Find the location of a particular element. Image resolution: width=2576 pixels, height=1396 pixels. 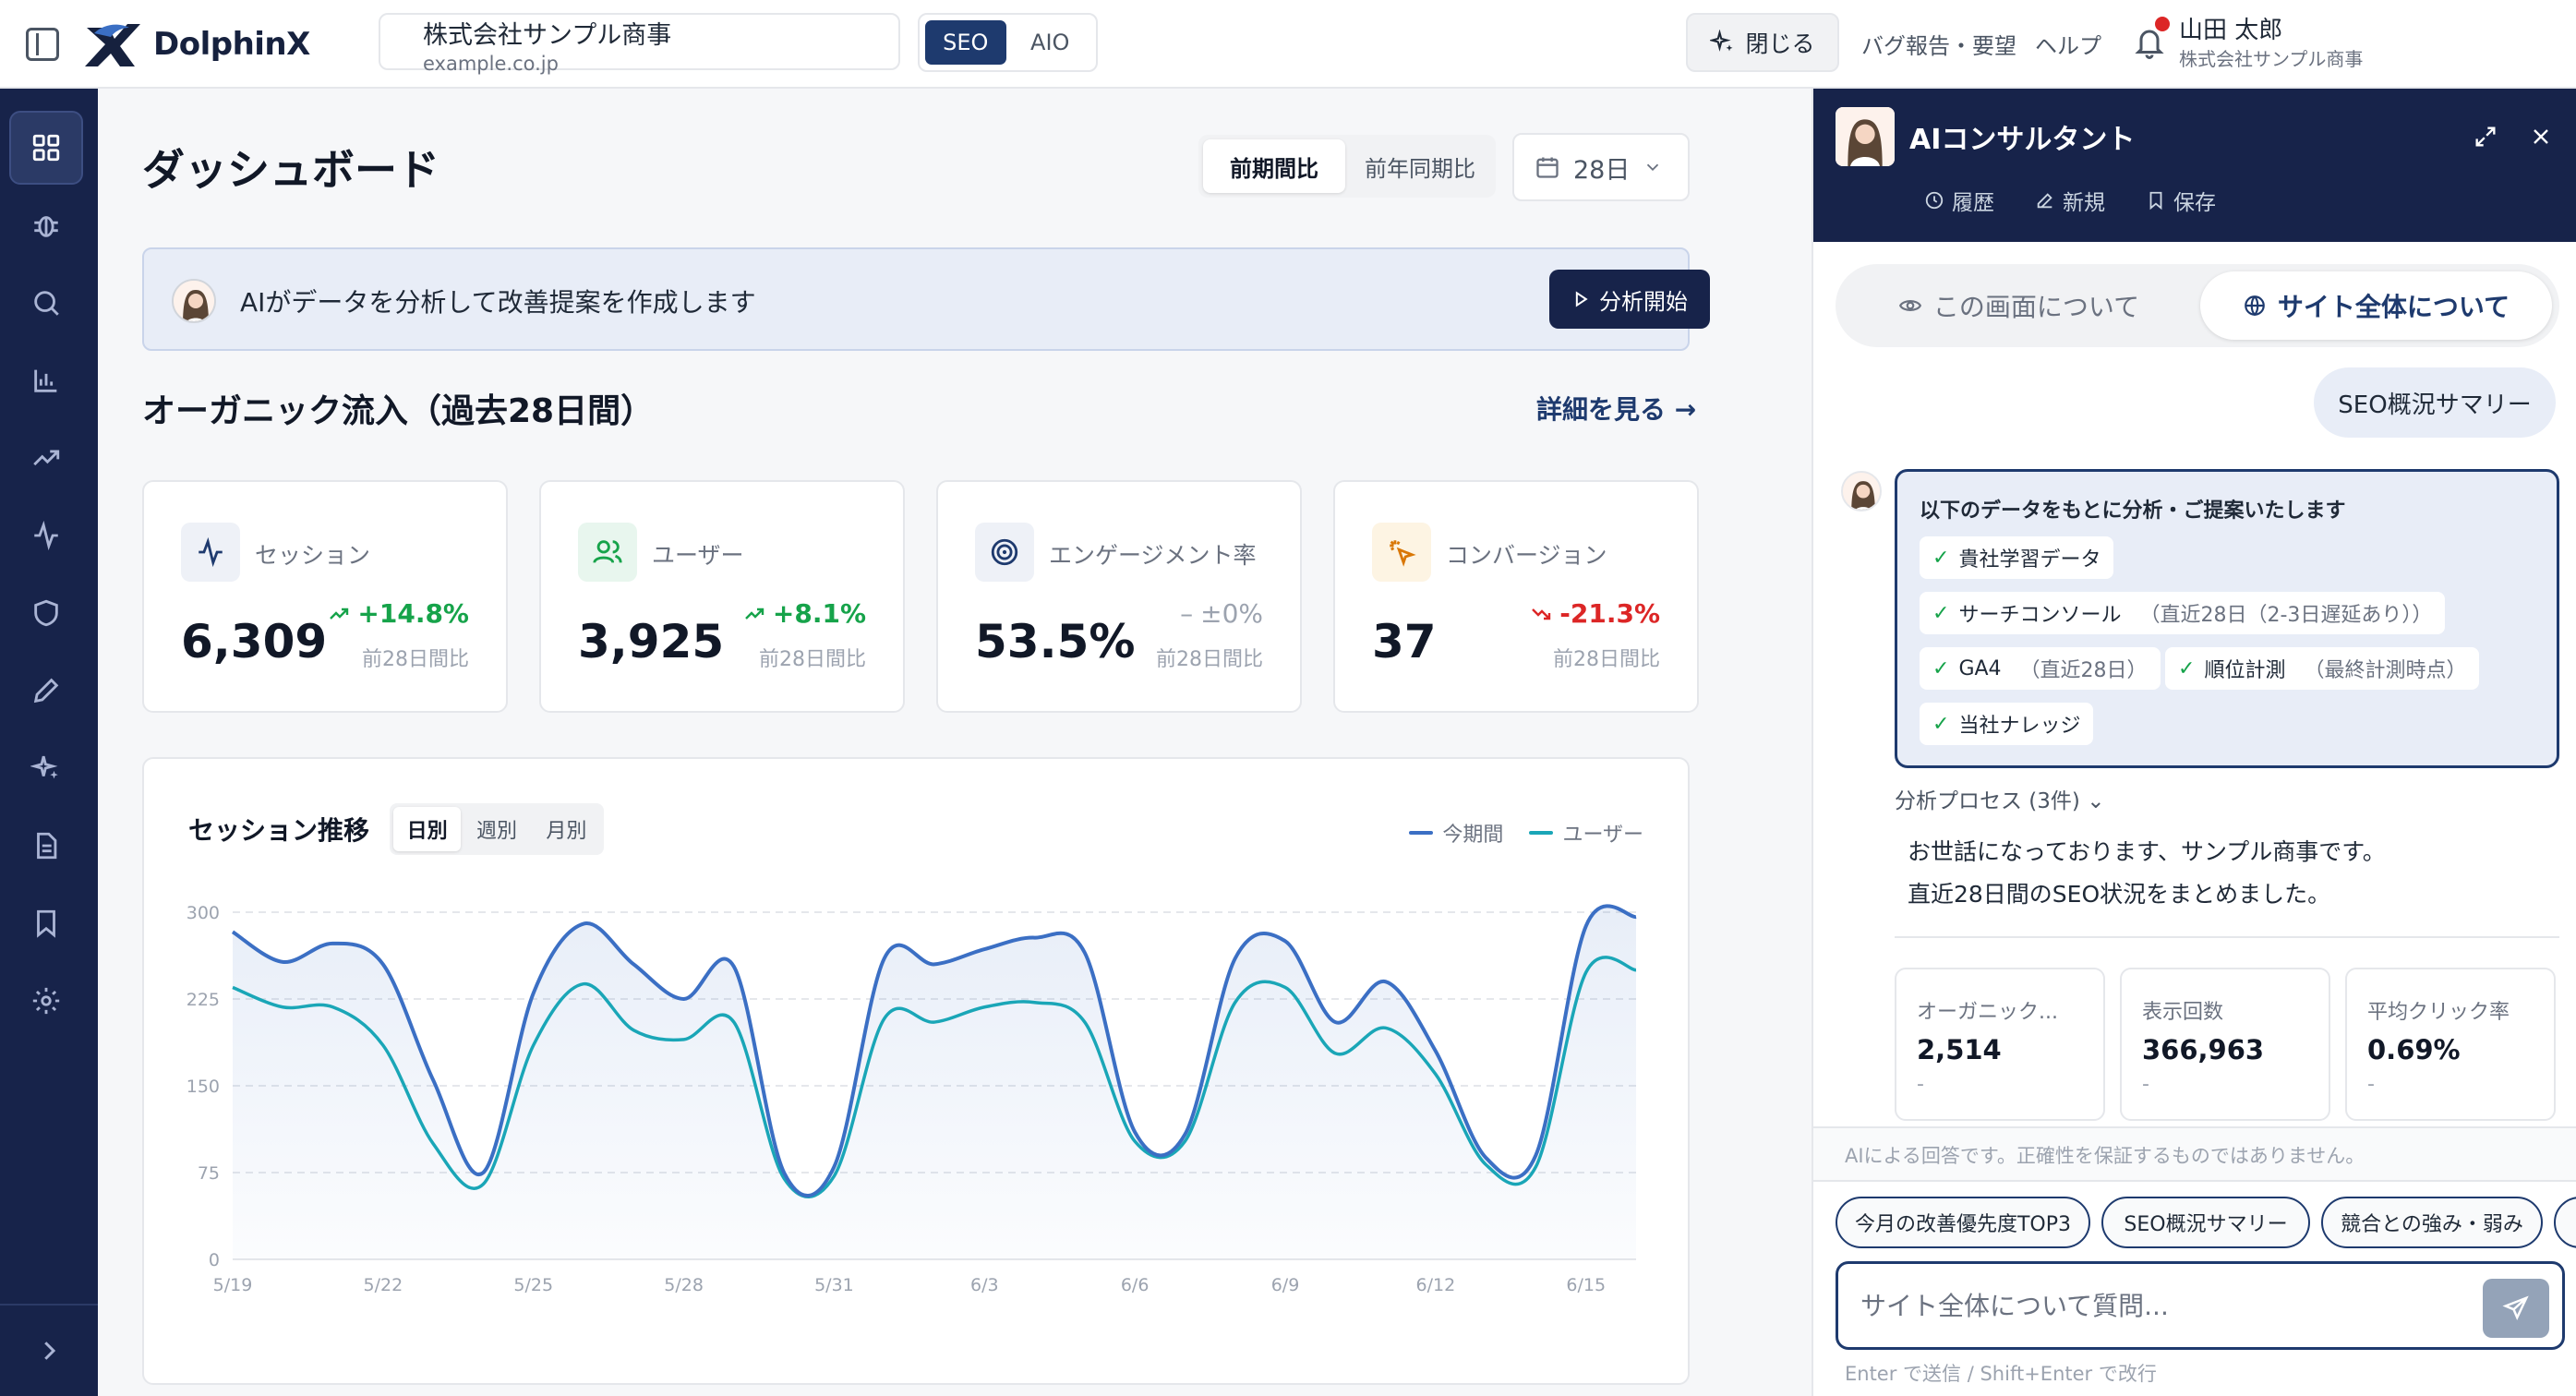

rail-search is located at coordinates (46, 303).